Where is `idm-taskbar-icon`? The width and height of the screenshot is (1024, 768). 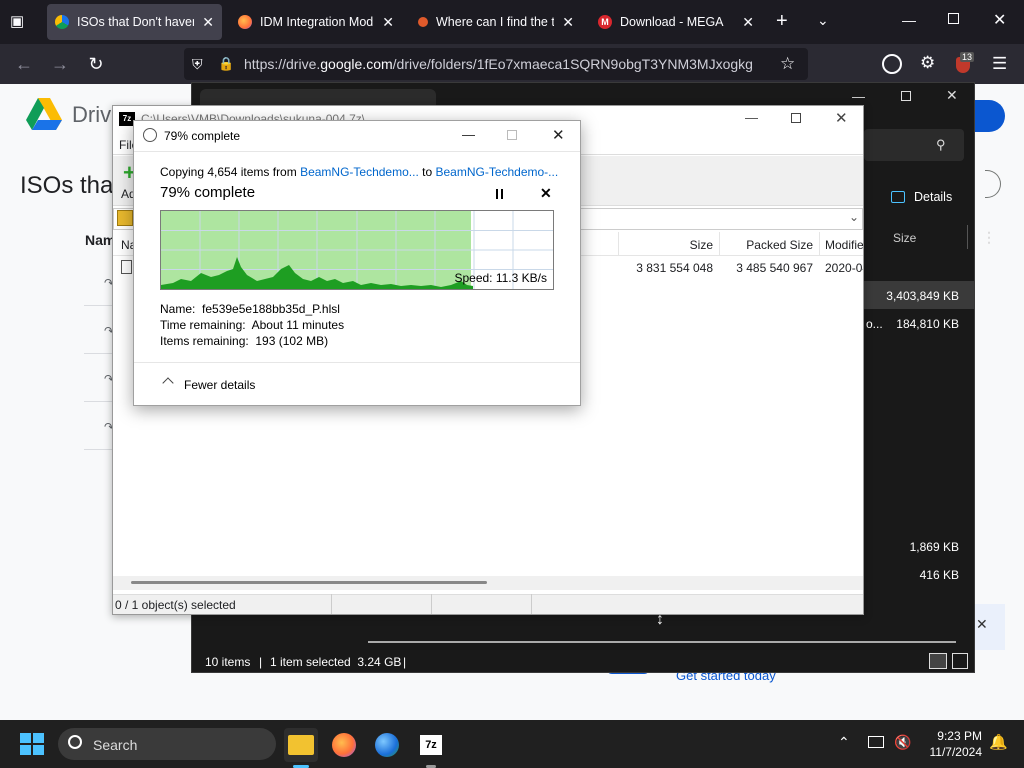 idm-taskbar-icon is located at coordinates (387, 745).